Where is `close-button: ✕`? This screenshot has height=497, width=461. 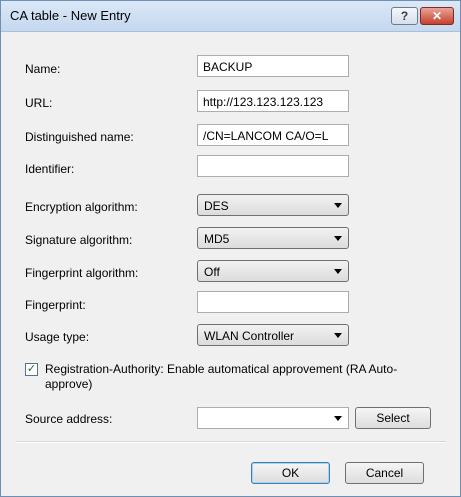
close-button: ✕ is located at coordinates (437, 16).